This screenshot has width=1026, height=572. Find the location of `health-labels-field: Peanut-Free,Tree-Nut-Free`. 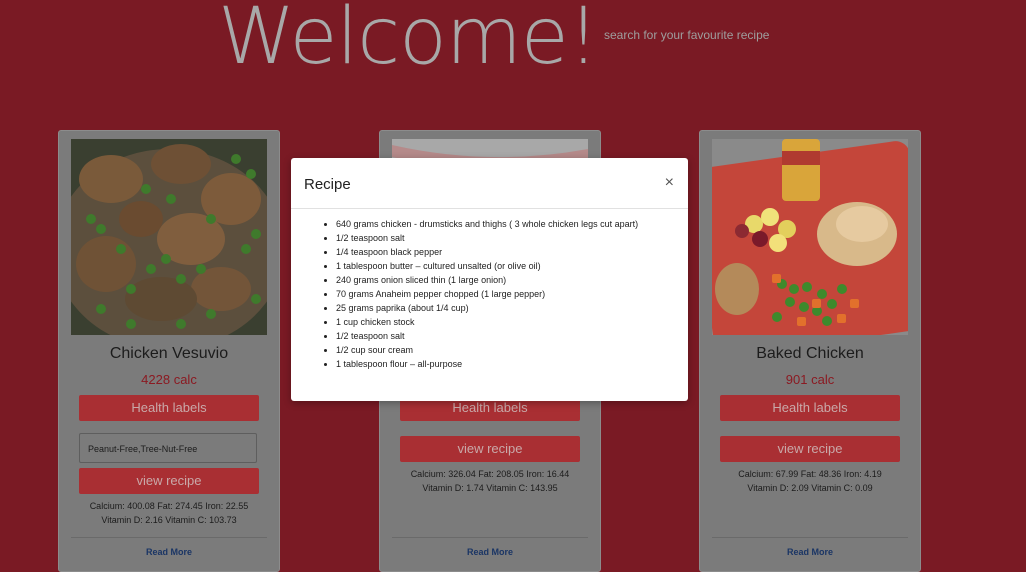

health-labels-field: Peanut-Free,Tree-Nut-Free is located at coordinates (168, 448).